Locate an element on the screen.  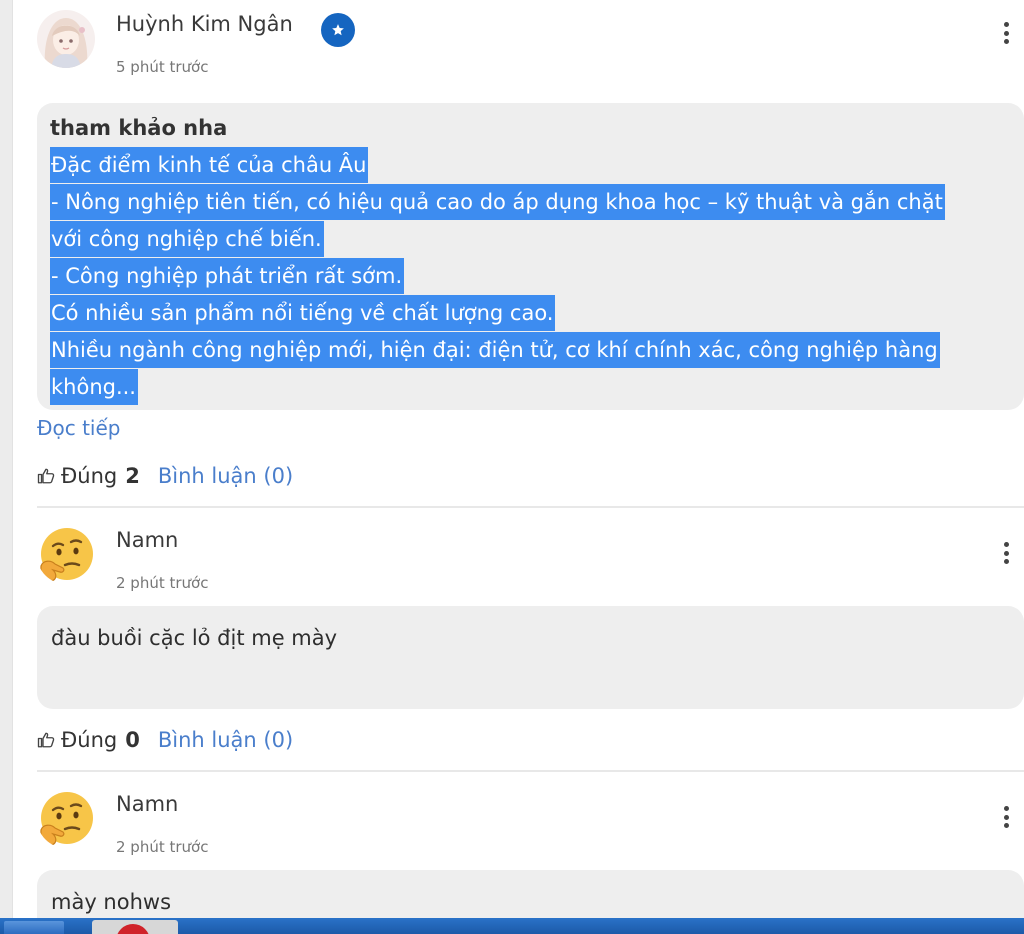
answer-content: mày nohws is located at coordinates (530, 894).